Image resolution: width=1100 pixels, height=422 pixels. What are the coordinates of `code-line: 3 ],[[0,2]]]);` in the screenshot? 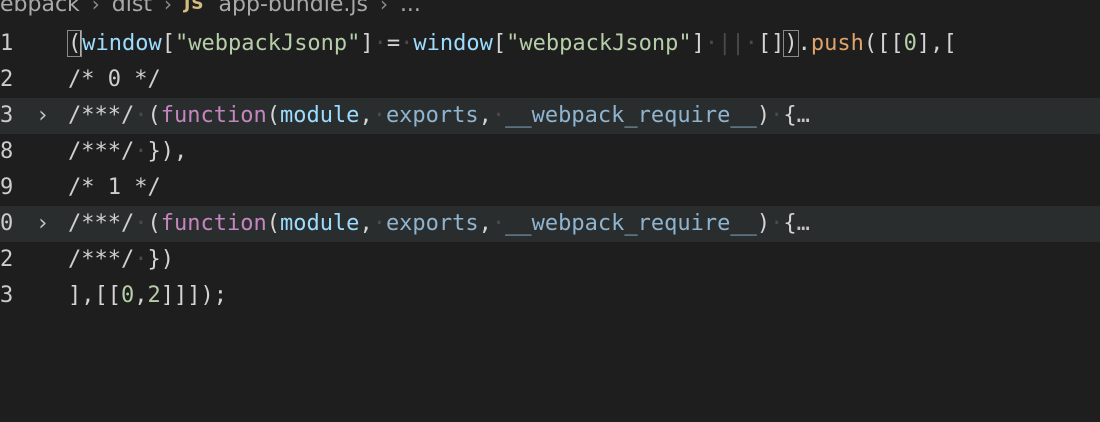 It's located at (550, 296).